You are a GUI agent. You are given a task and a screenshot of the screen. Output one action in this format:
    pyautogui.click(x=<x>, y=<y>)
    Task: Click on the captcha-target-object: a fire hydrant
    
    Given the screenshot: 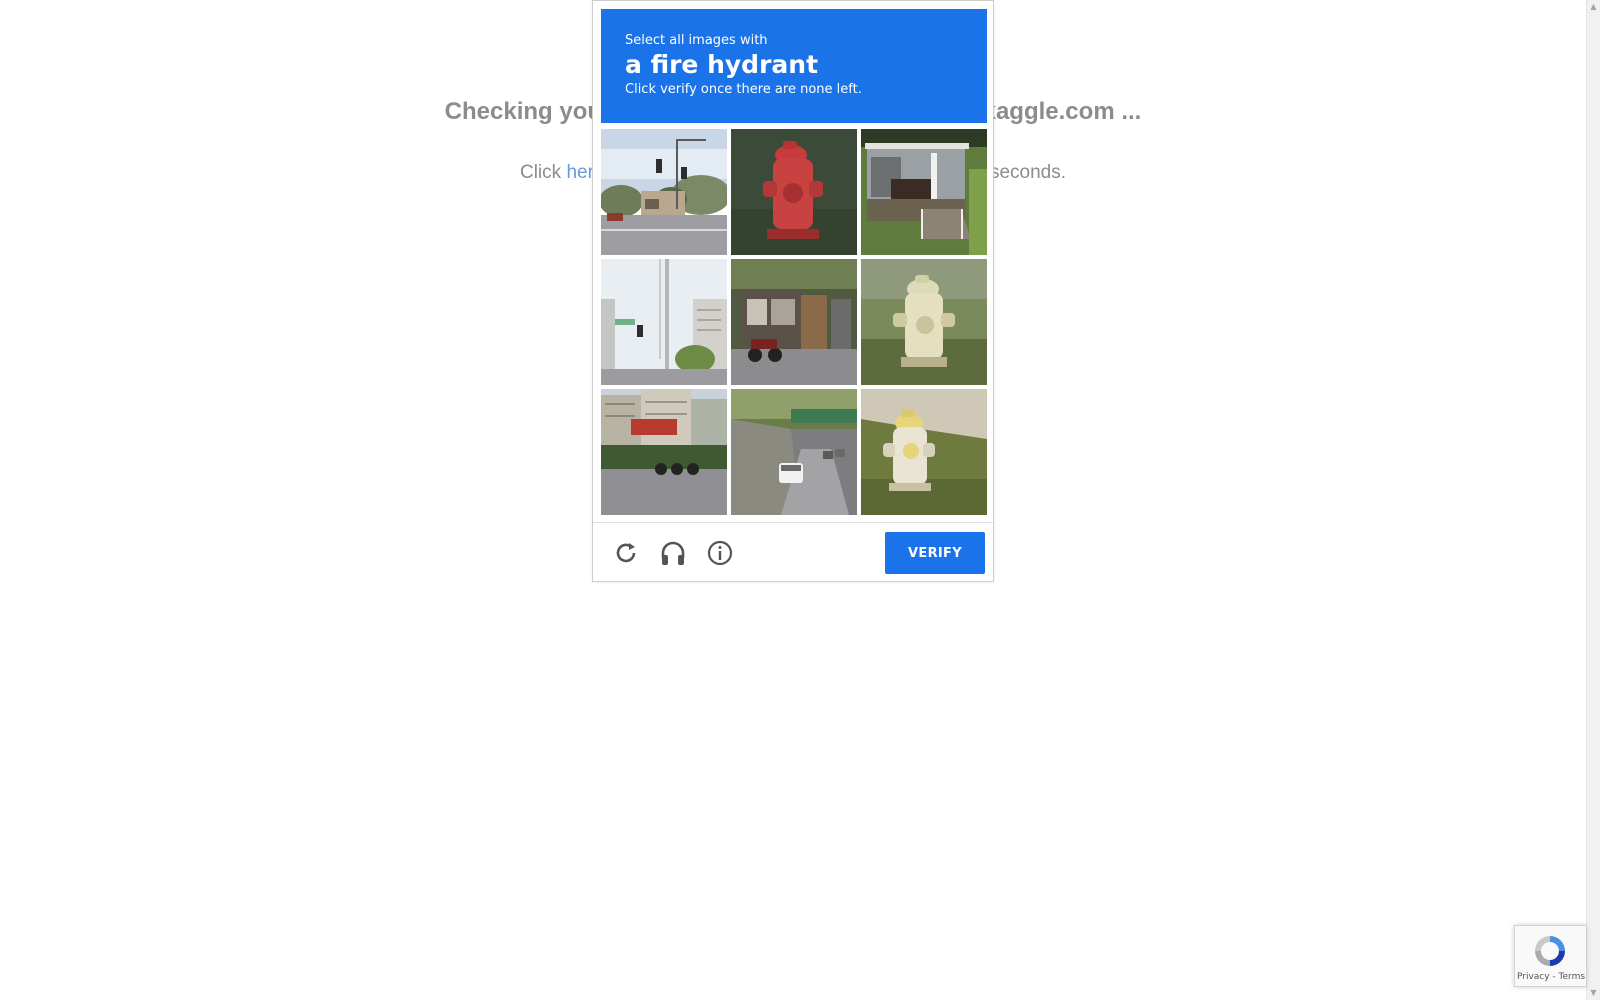 What is the action you would take?
    pyautogui.click(x=722, y=64)
    